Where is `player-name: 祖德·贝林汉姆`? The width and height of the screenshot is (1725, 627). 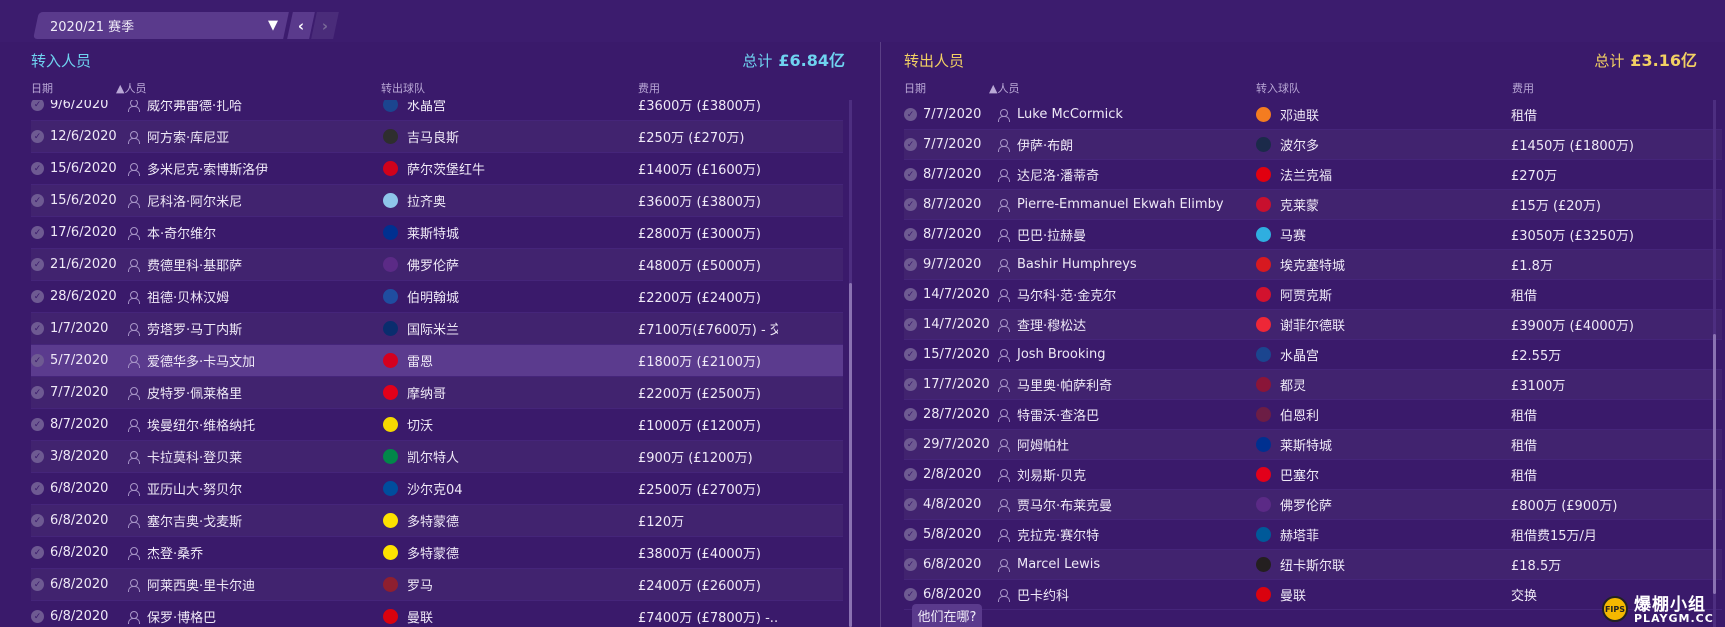
player-name: 祖德·贝林汉姆 is located at coordinates (188, 296).